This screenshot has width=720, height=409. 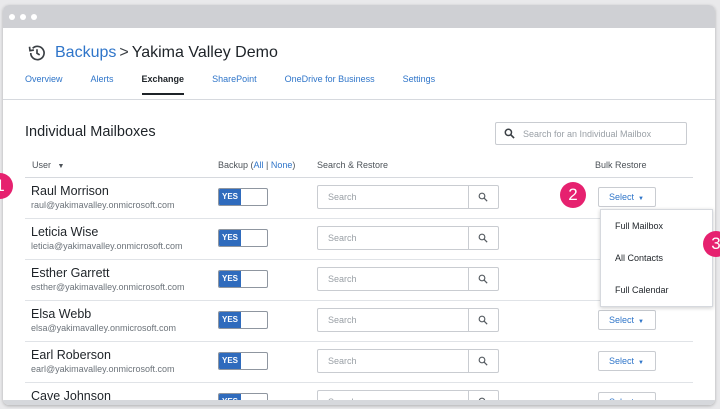 What do you see at coordinates (234, 84) in the screenshot?
I see `tab-sharepoint: SharePoint` at bounding box center [234, 84].